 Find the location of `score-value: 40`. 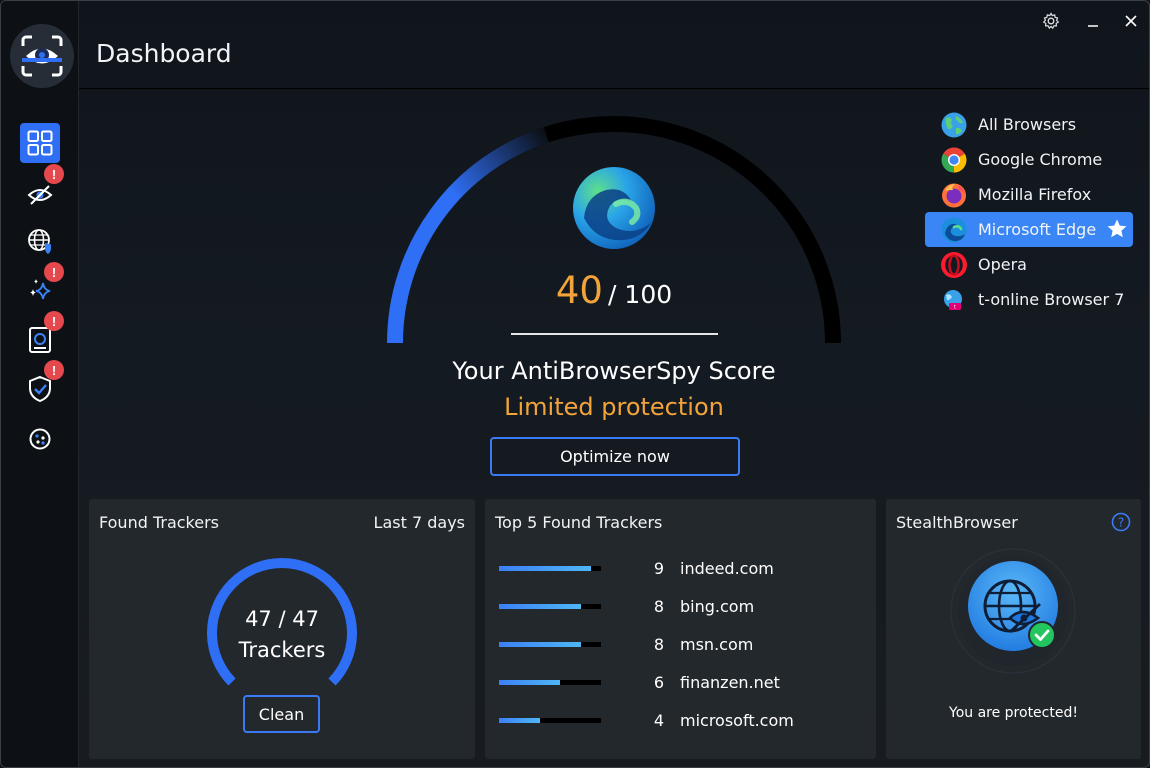

score-value: 40 is located at coordinates (579, 290).